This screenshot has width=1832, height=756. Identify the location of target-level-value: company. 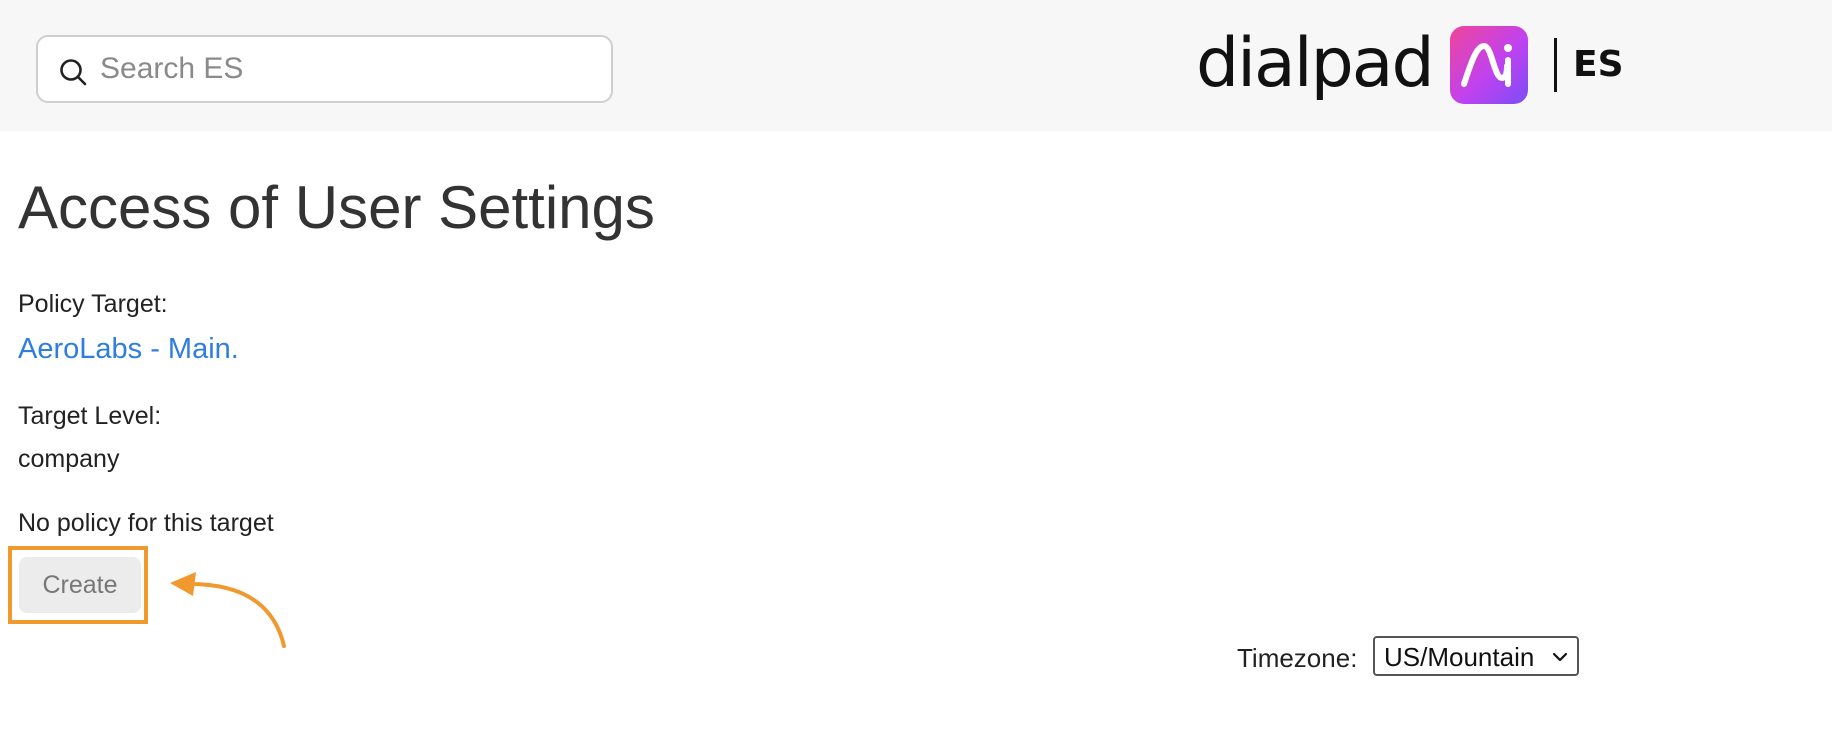
(69, 459).